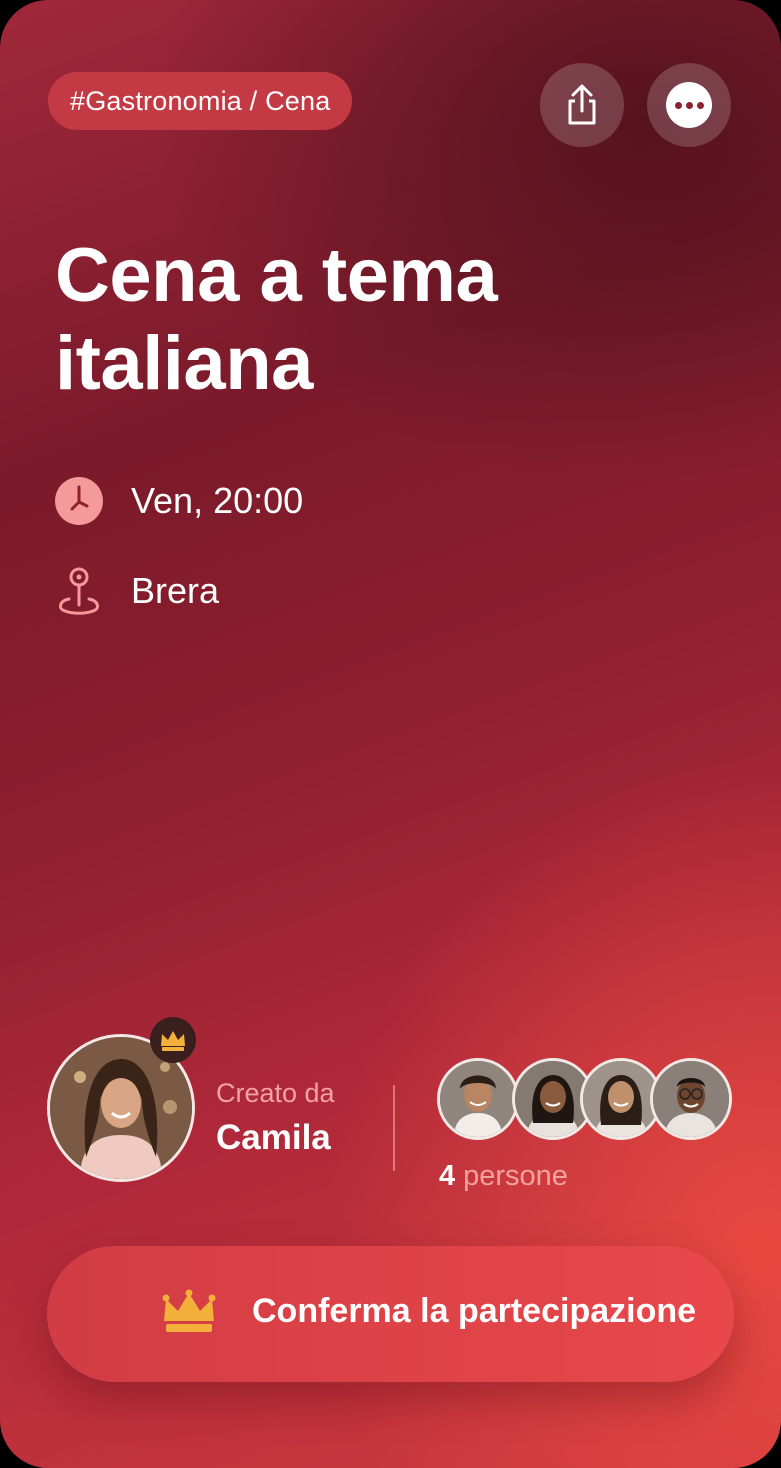  What do you see at coordinates (474, 1311) in the screenshot?
I see `confirm-participation-label: Conferma la partecipazione` at bounding box center [474, 1311].